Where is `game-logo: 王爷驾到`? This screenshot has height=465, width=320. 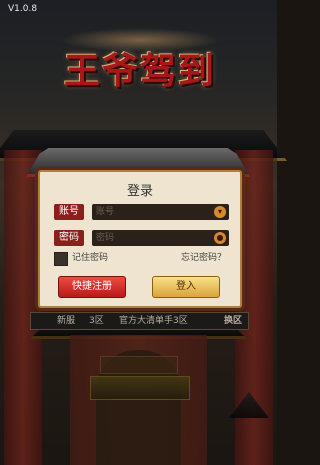
game-logo: 王爷驾到 is located at coordinates (140, 63).